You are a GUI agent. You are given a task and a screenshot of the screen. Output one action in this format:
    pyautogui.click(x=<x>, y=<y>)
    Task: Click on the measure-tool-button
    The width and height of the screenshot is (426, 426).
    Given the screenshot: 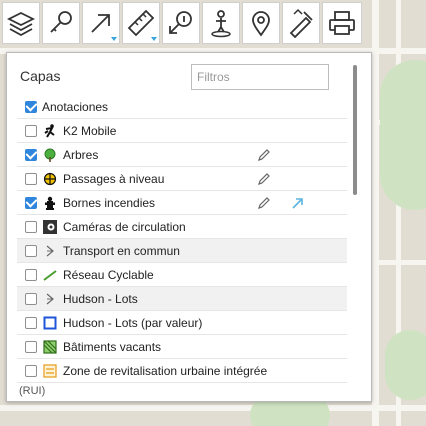 What is the action you would take?
    pyautogui.click(x=141, y=23)
    